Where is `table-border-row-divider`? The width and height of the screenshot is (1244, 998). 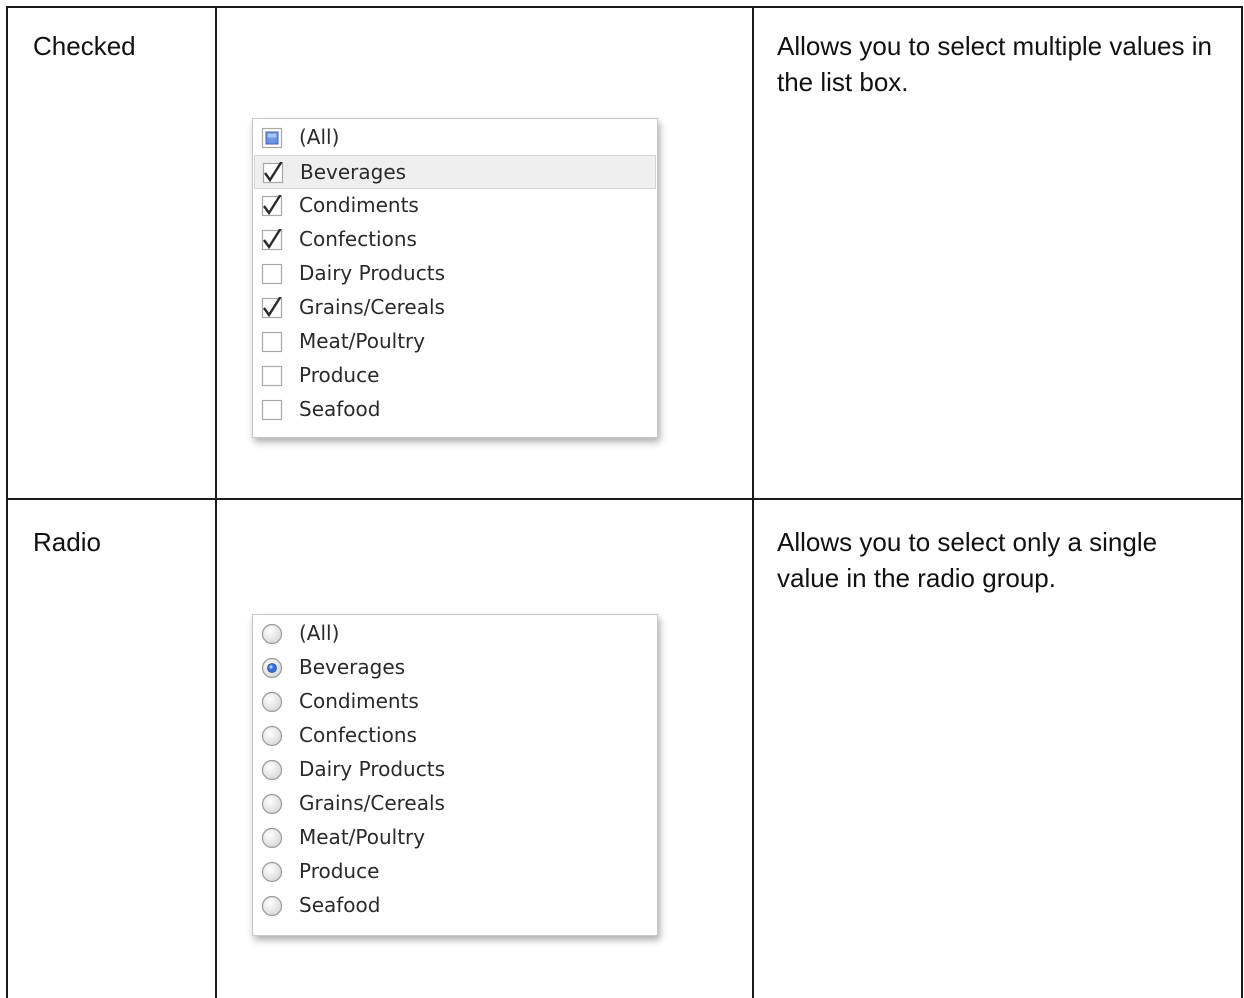
table-border-row-divider is located at coordinates (624, 499).